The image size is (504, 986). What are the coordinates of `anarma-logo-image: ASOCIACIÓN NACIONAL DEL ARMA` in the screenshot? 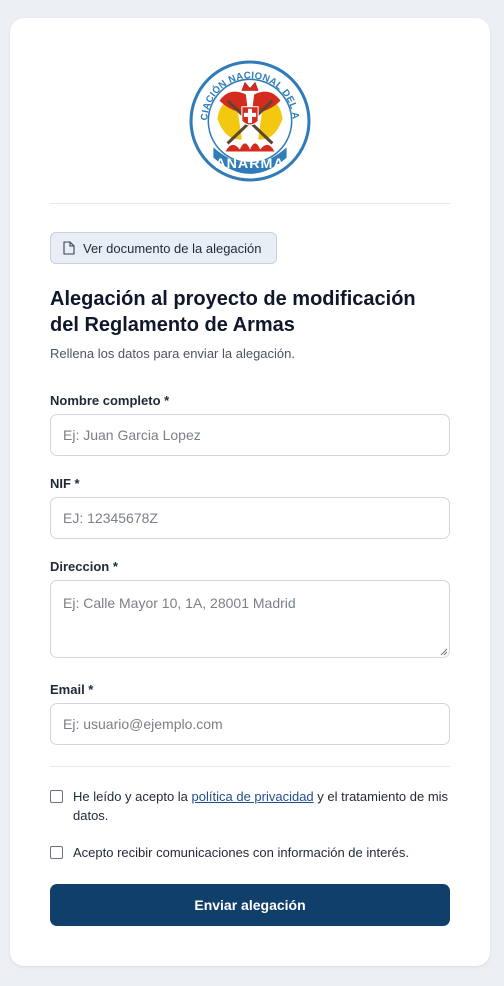 It's located at (250, 121).